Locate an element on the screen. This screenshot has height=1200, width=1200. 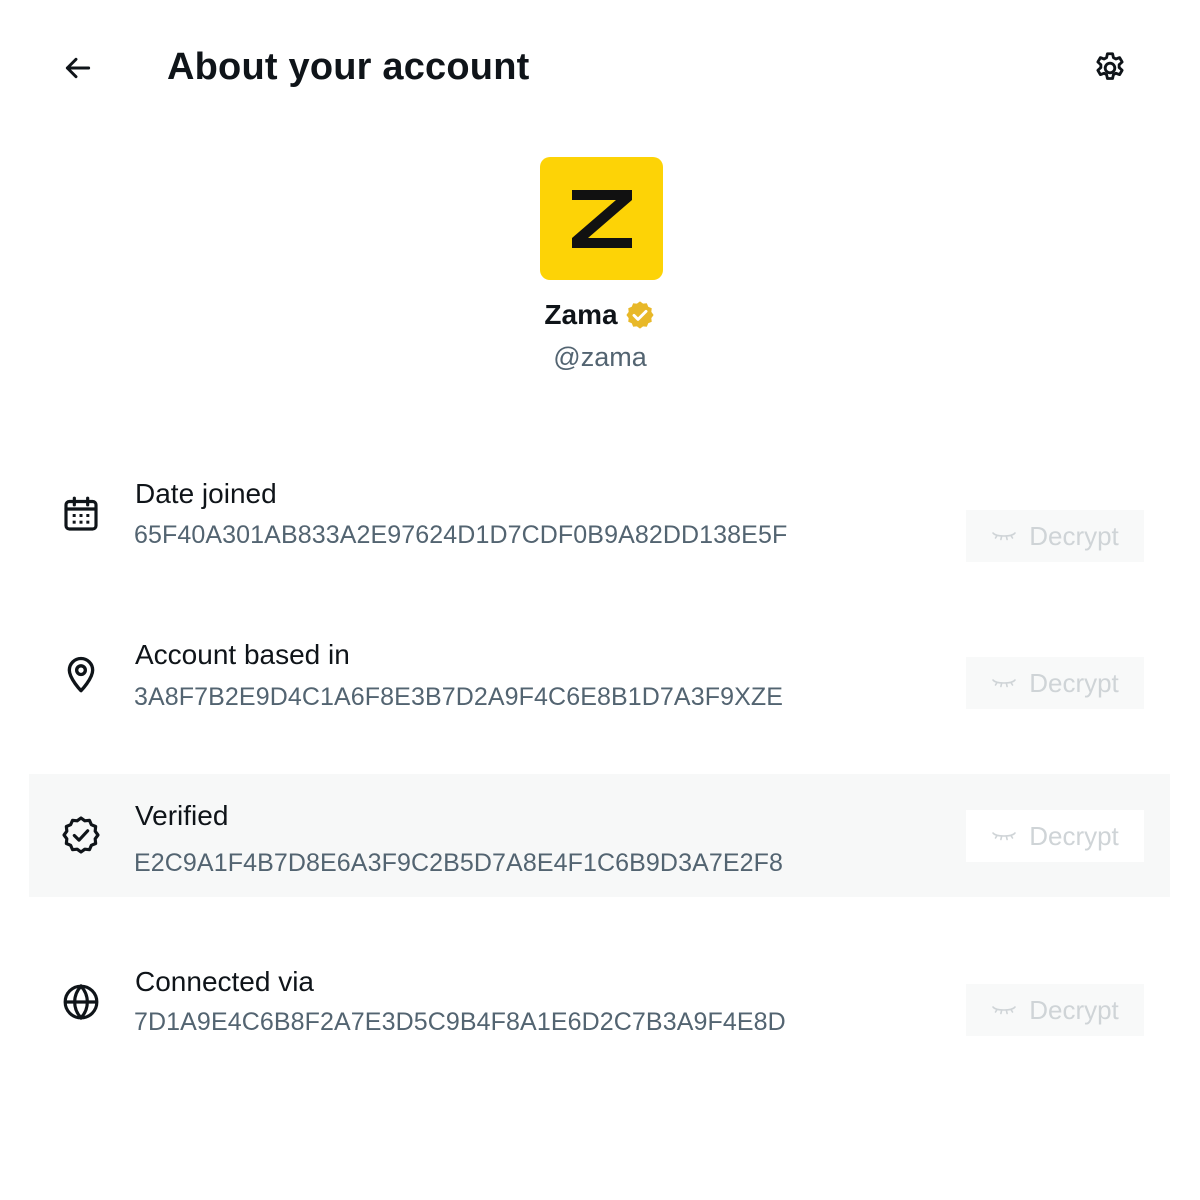
profile-name: Zama is located at coordinates (580, 315).